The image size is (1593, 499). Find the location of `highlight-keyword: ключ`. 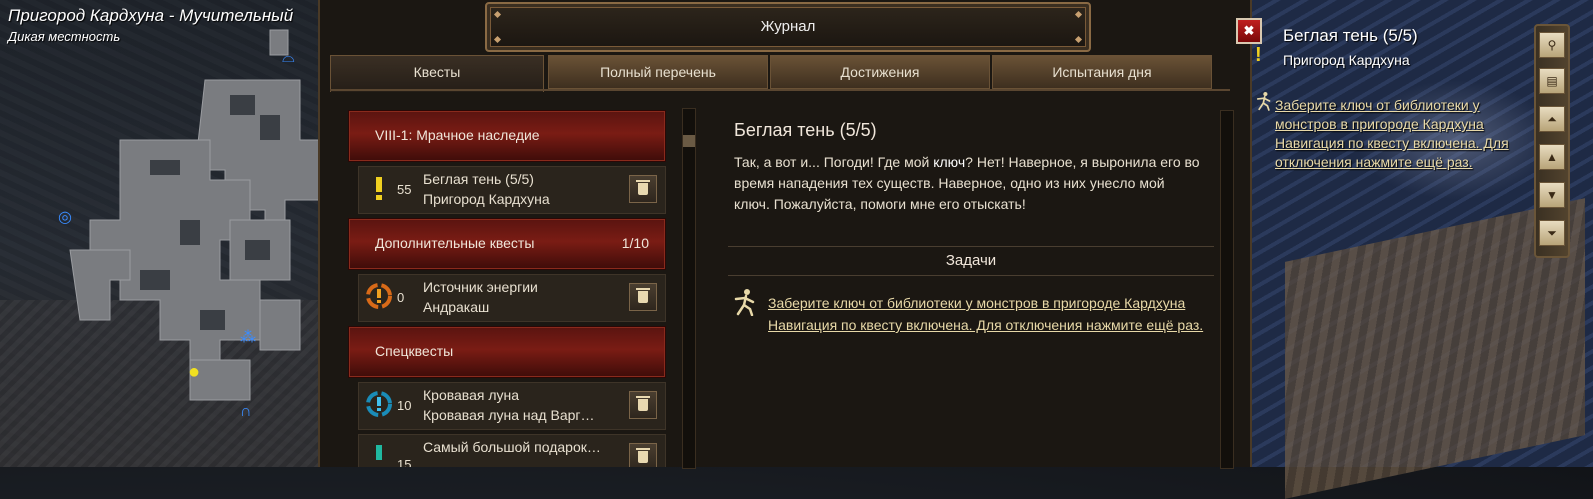

highlight-keyword: ключ is located at coordinates (949, 162).